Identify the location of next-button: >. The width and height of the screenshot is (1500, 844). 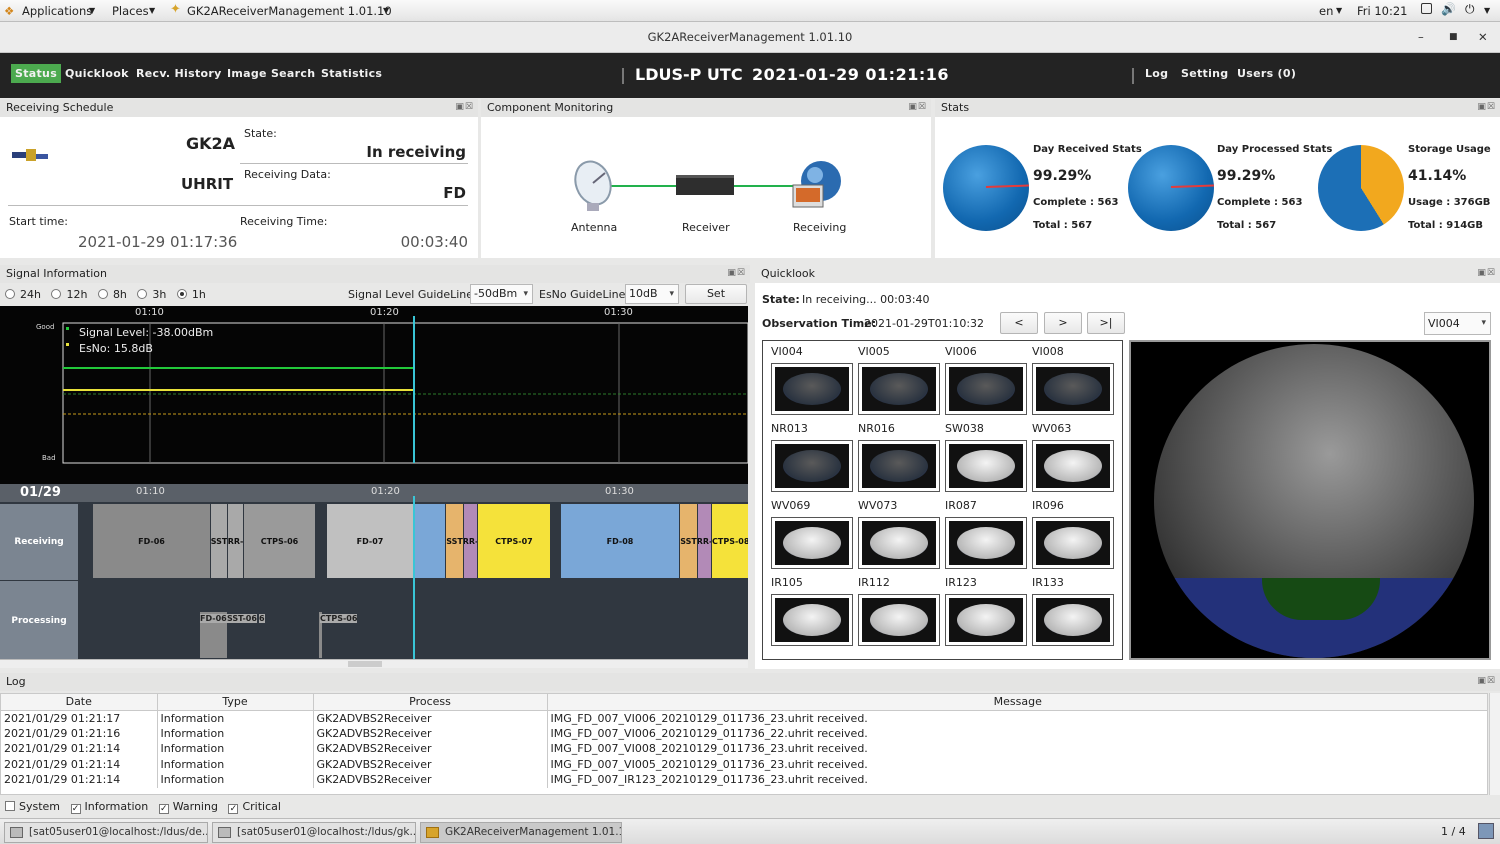
(1063, 323).